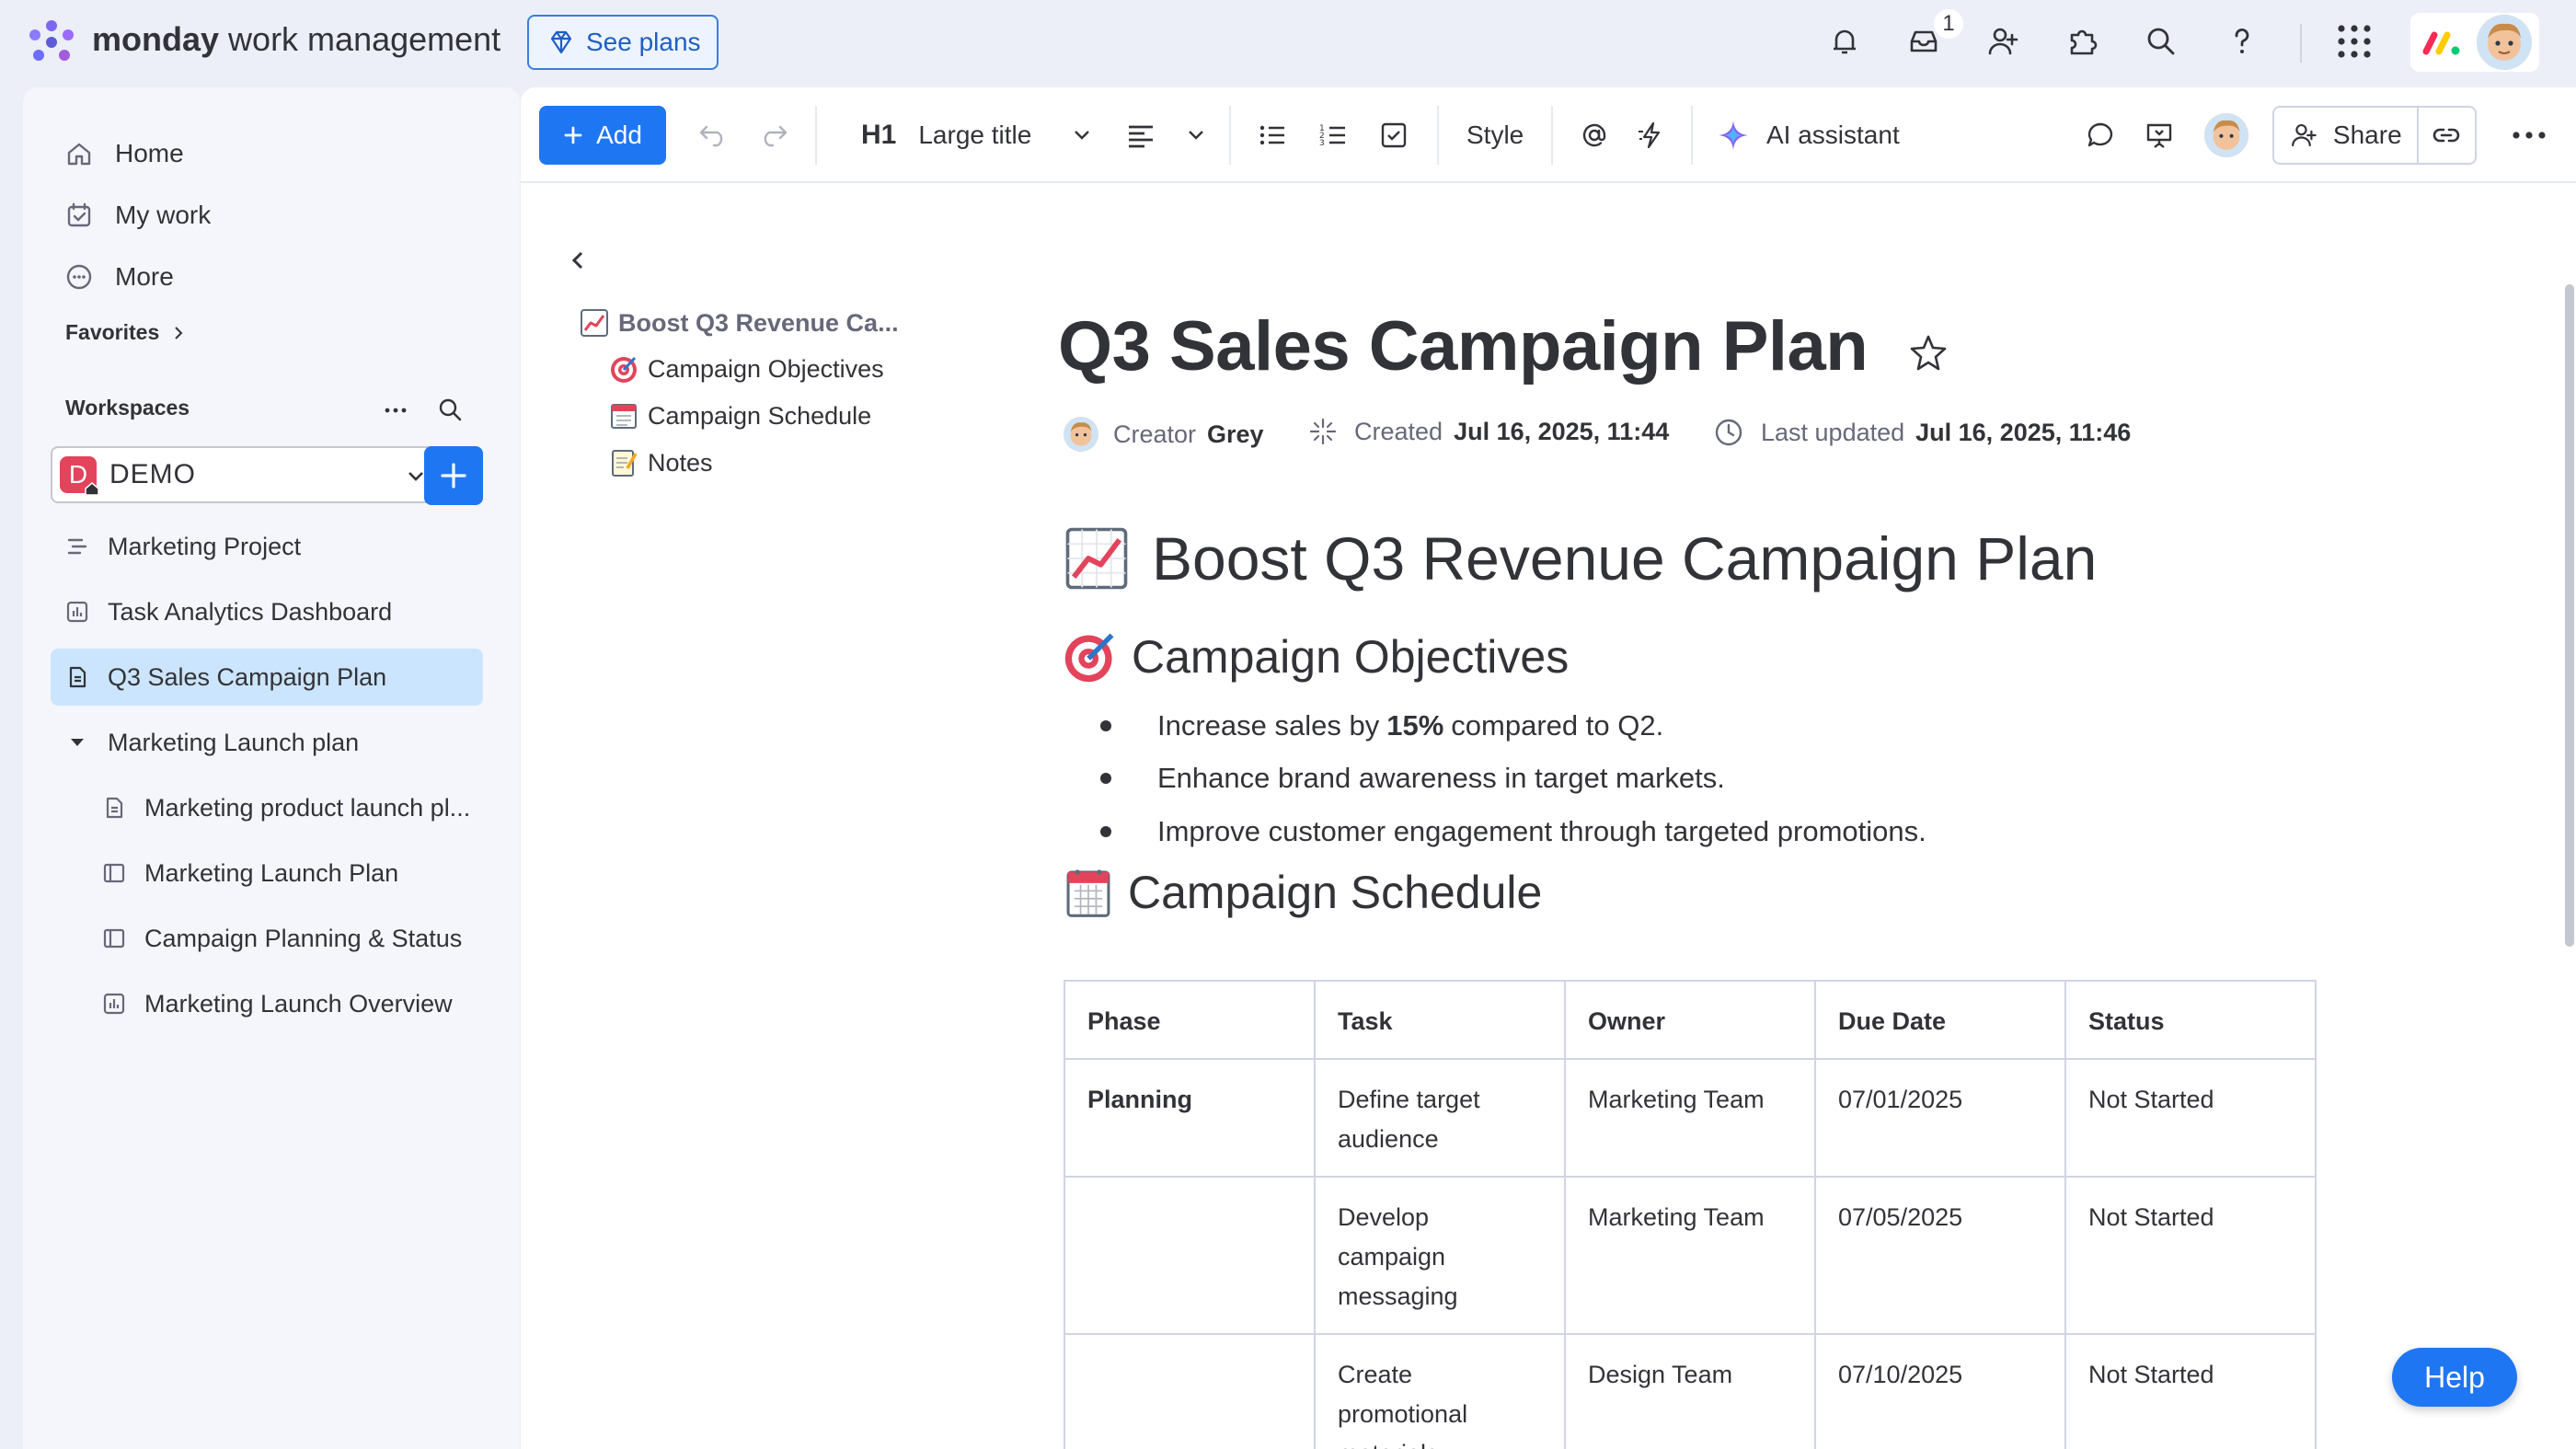 The width and height of the screenshot is (2576, 1449). What do you see at coordinates (1190, 1118) in the screenshot?
I see `table-cell: Planning` at bounding box center [1190, 1118].